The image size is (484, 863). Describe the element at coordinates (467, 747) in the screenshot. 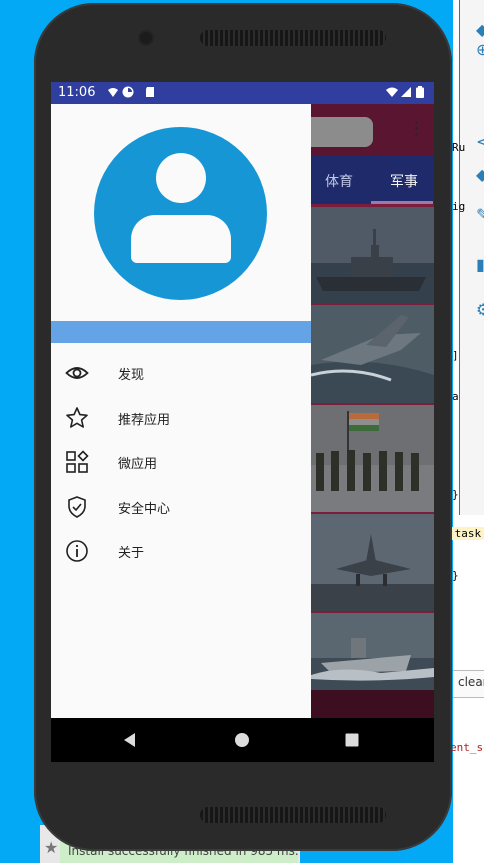

I see `ide-console-line: ent_so` at that location.